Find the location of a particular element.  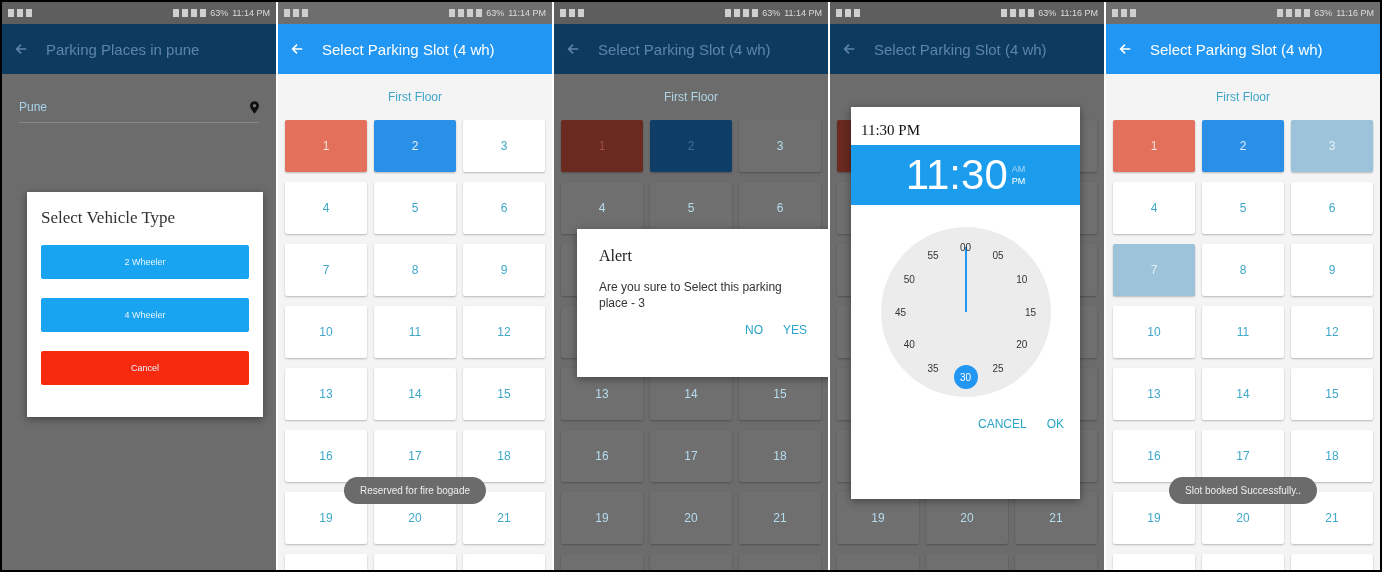

minute-number: 40 is located at coordinates (909, 344).